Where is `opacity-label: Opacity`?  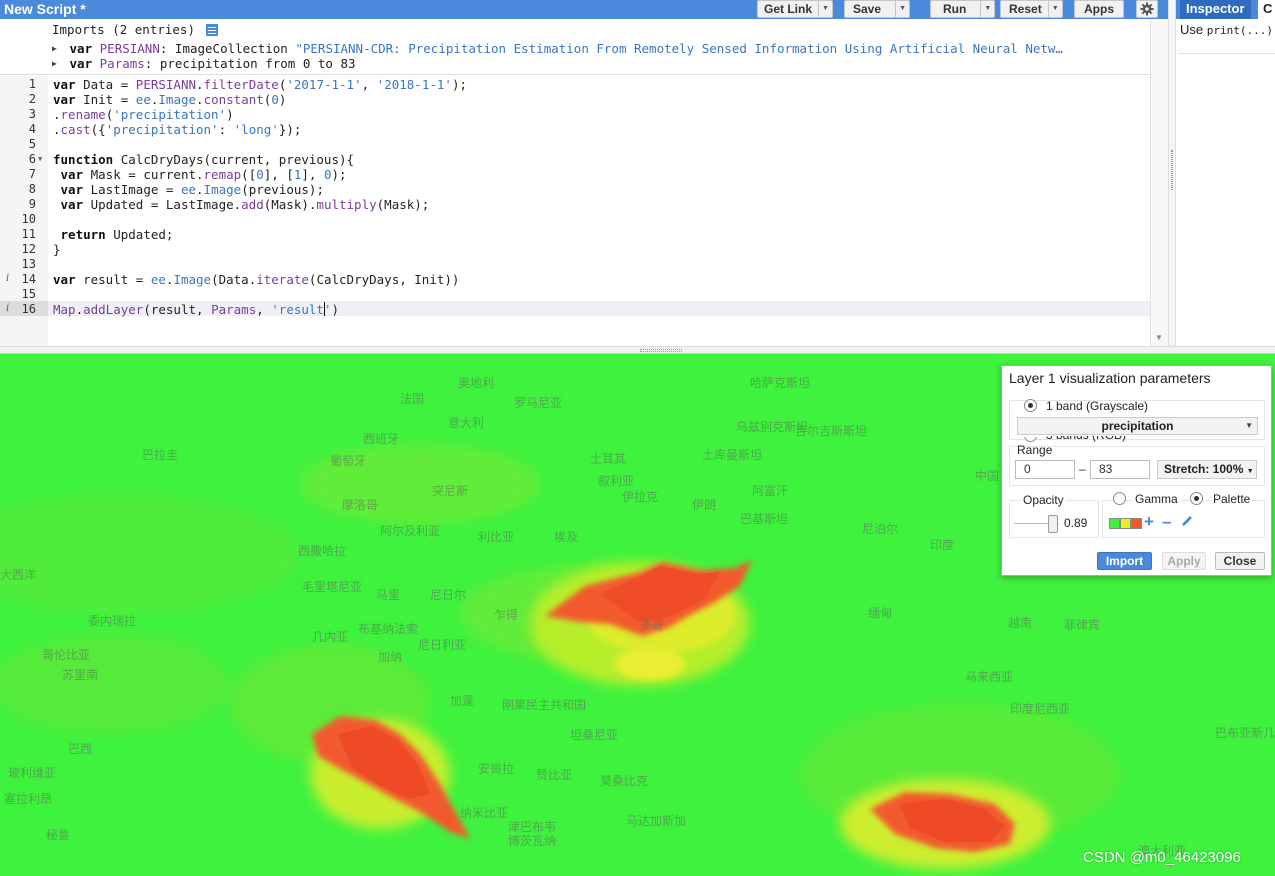 opacity-label: Opacity is located at coordinates (1043, 500).